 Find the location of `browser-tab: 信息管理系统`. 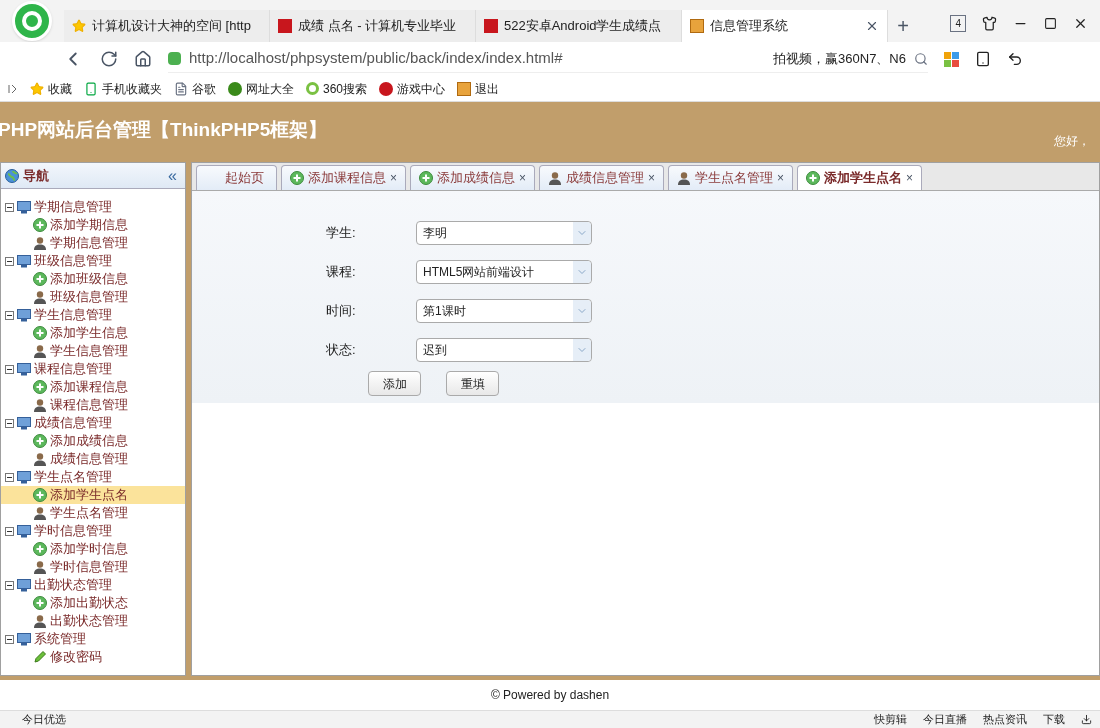

browser-tab: 信息管理系统 is located at coordinates (785, 26).